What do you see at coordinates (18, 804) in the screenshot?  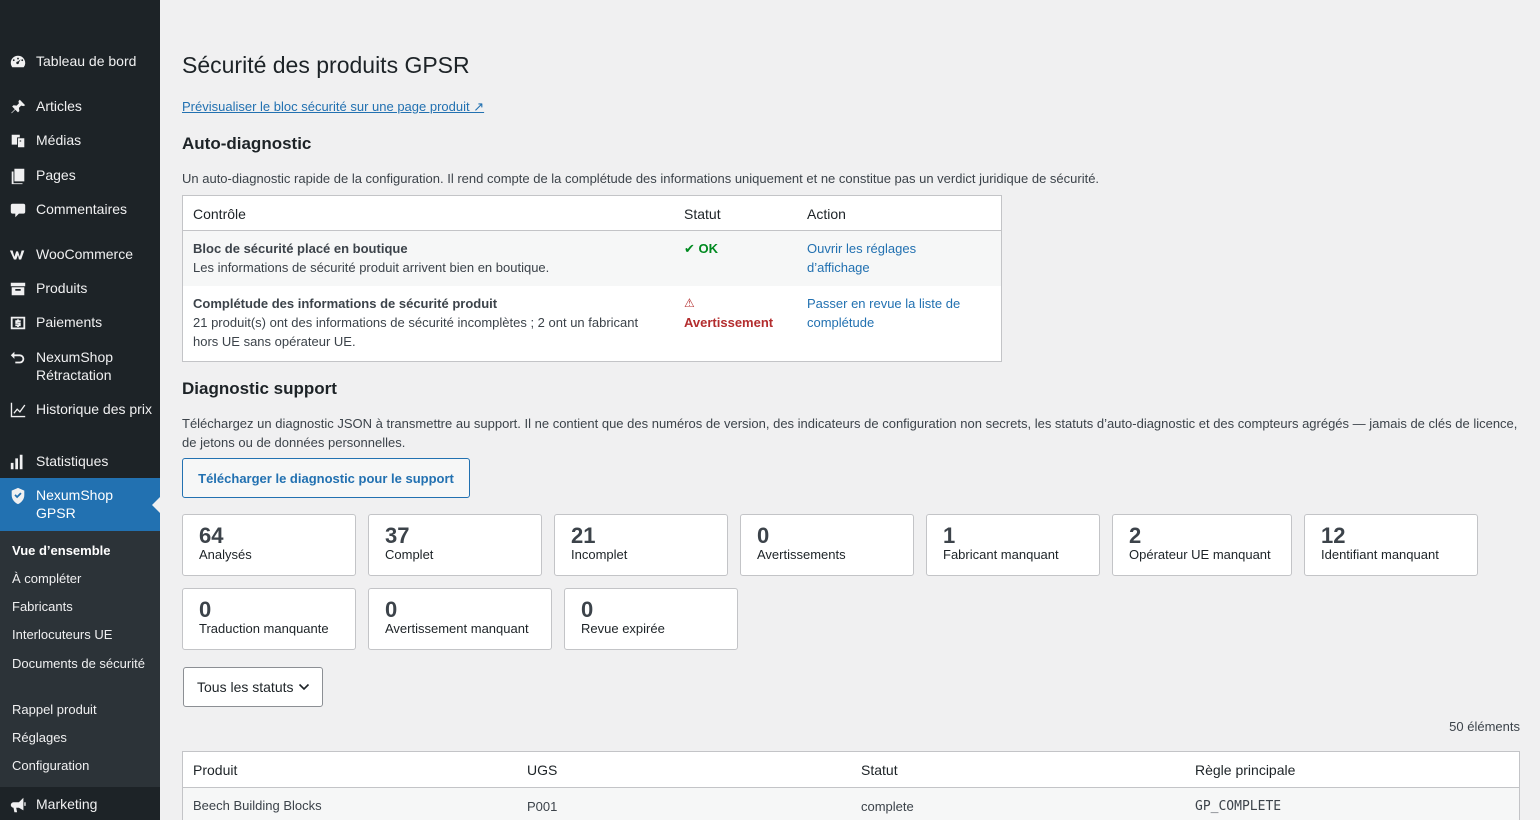 I see `megaphone-icon` at bounding box center [18, 804].